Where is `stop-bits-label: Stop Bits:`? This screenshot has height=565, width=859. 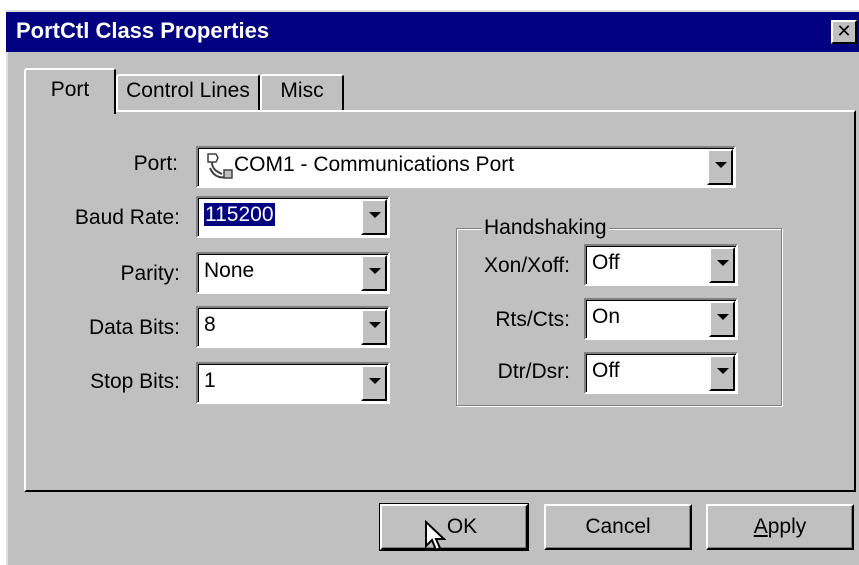
stop-bits-label: Stop Bits: is located at coordinates (135, 381).